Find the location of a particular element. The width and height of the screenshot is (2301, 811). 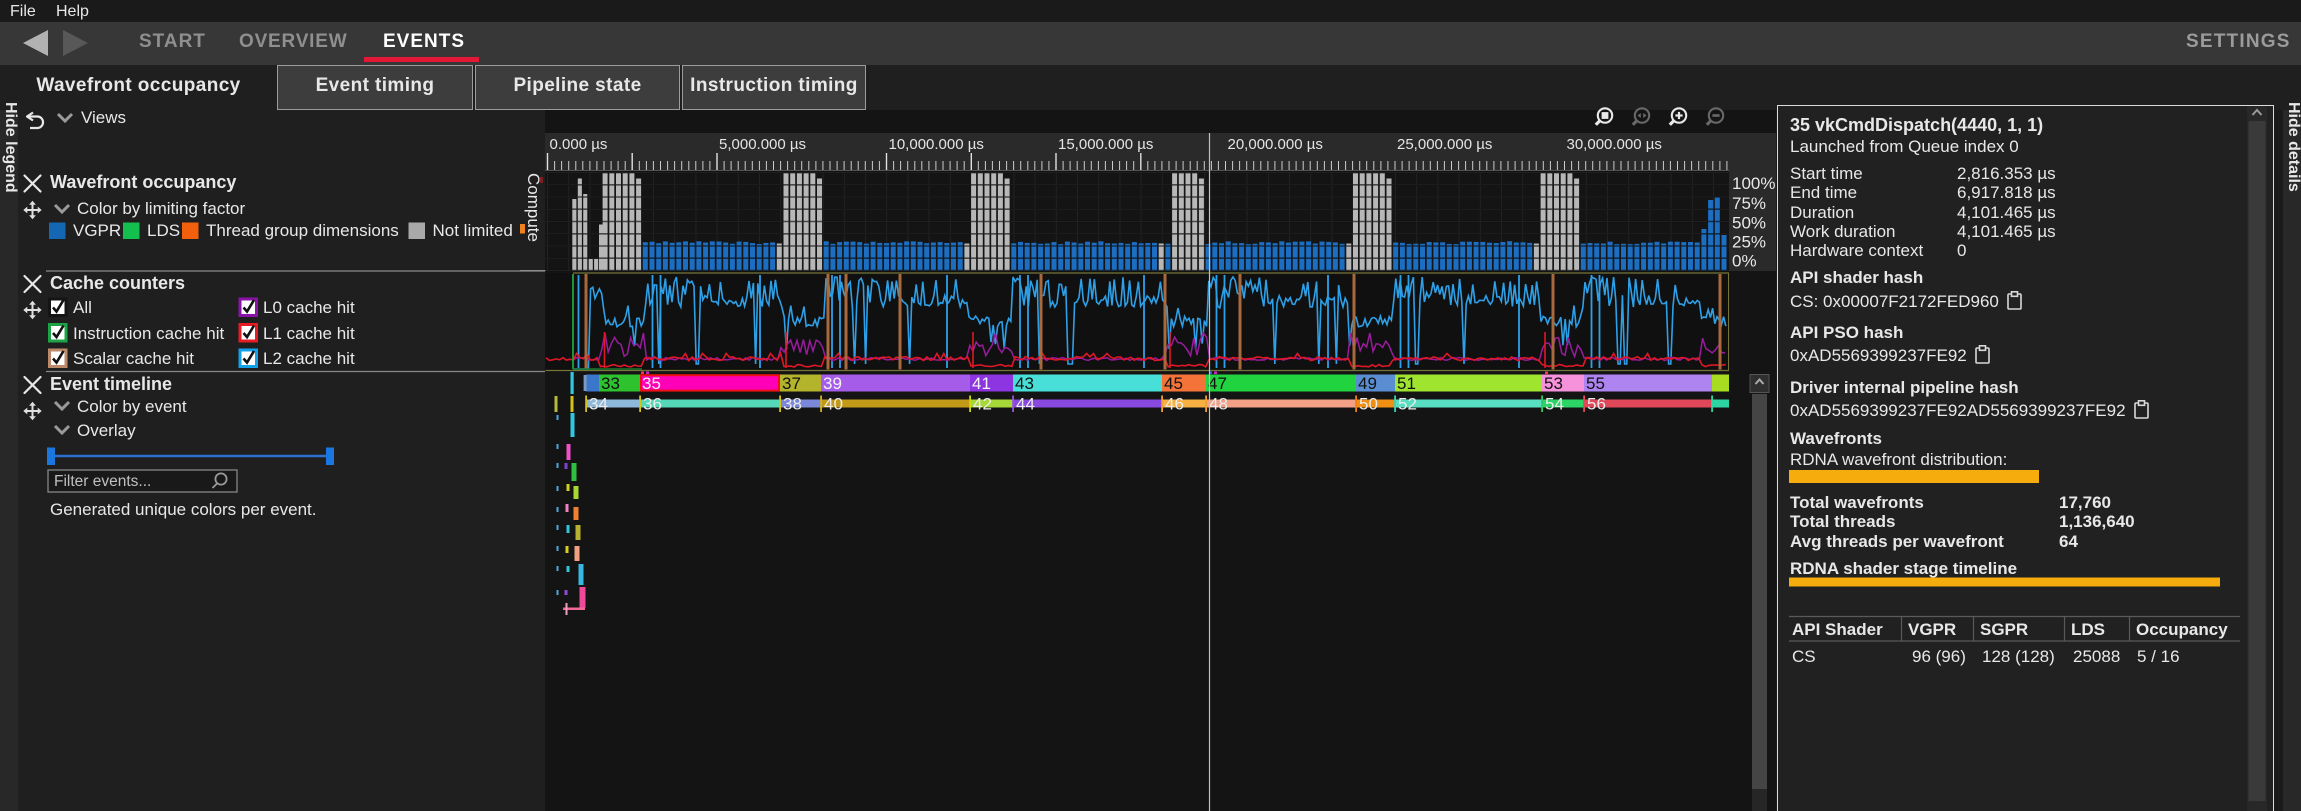

svg-text: 43 is located at coordinates (1024, 383).